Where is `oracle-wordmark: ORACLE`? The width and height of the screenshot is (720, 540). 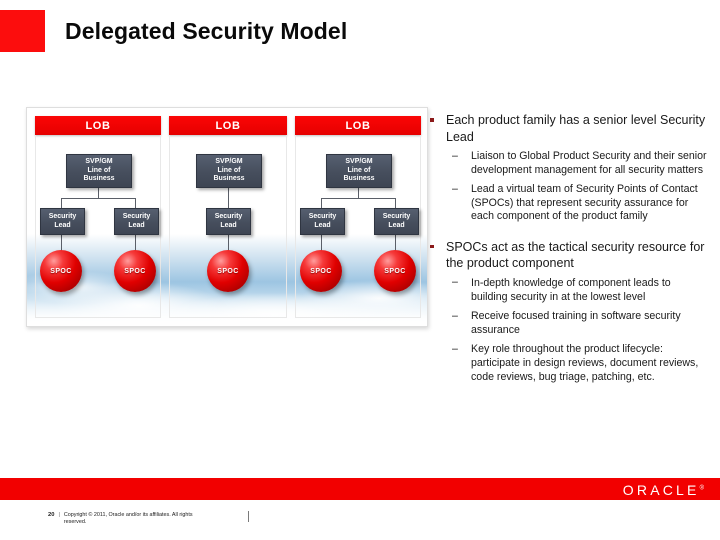 oracle-wordmark: ORACLE is located at coordinates (661, 490).